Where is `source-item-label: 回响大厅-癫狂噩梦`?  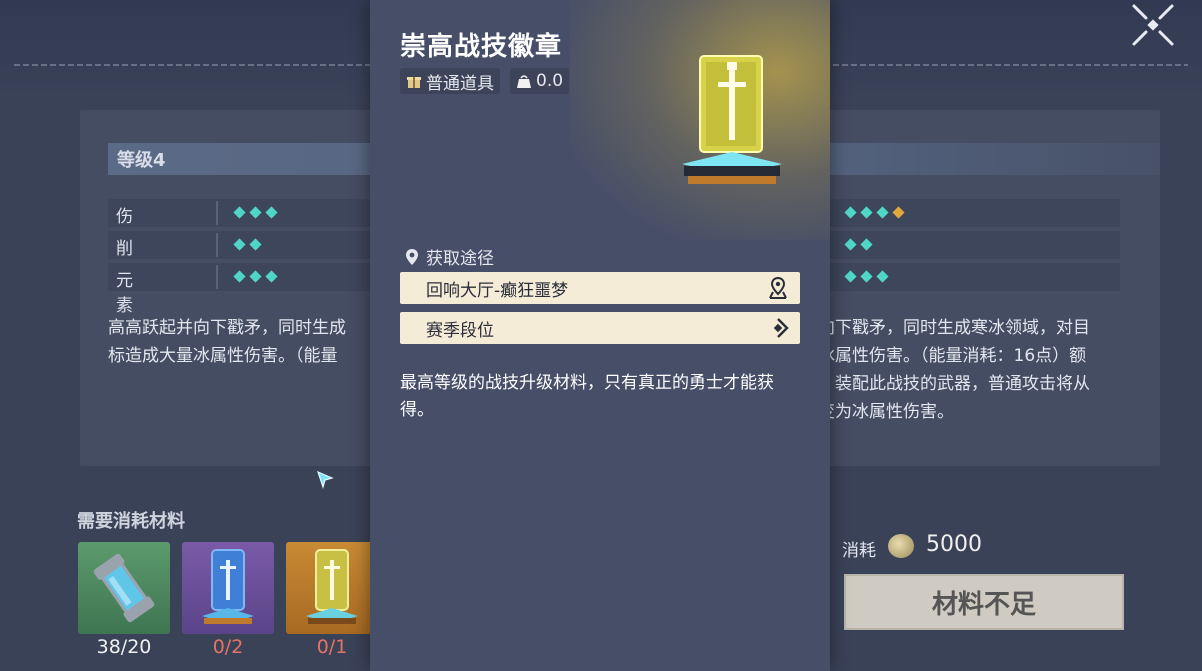
source-item-label: 回响大厅-癫狂噩梦 is located at coordinates (497, 290).